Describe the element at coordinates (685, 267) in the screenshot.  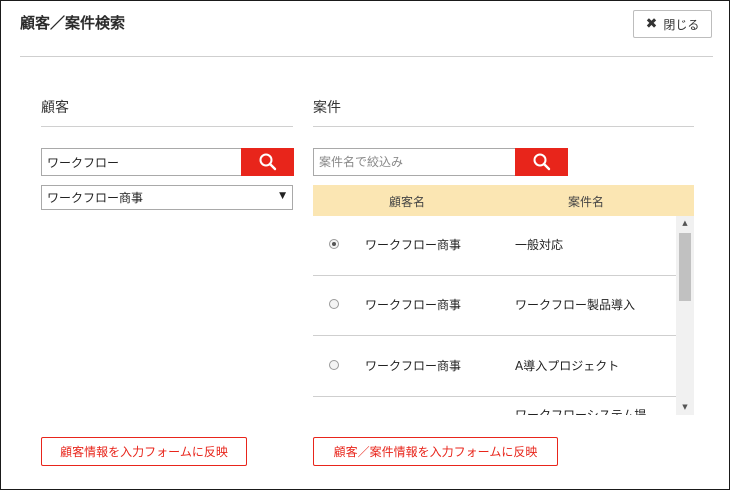
I see `scrollbar-thumb` at that location.